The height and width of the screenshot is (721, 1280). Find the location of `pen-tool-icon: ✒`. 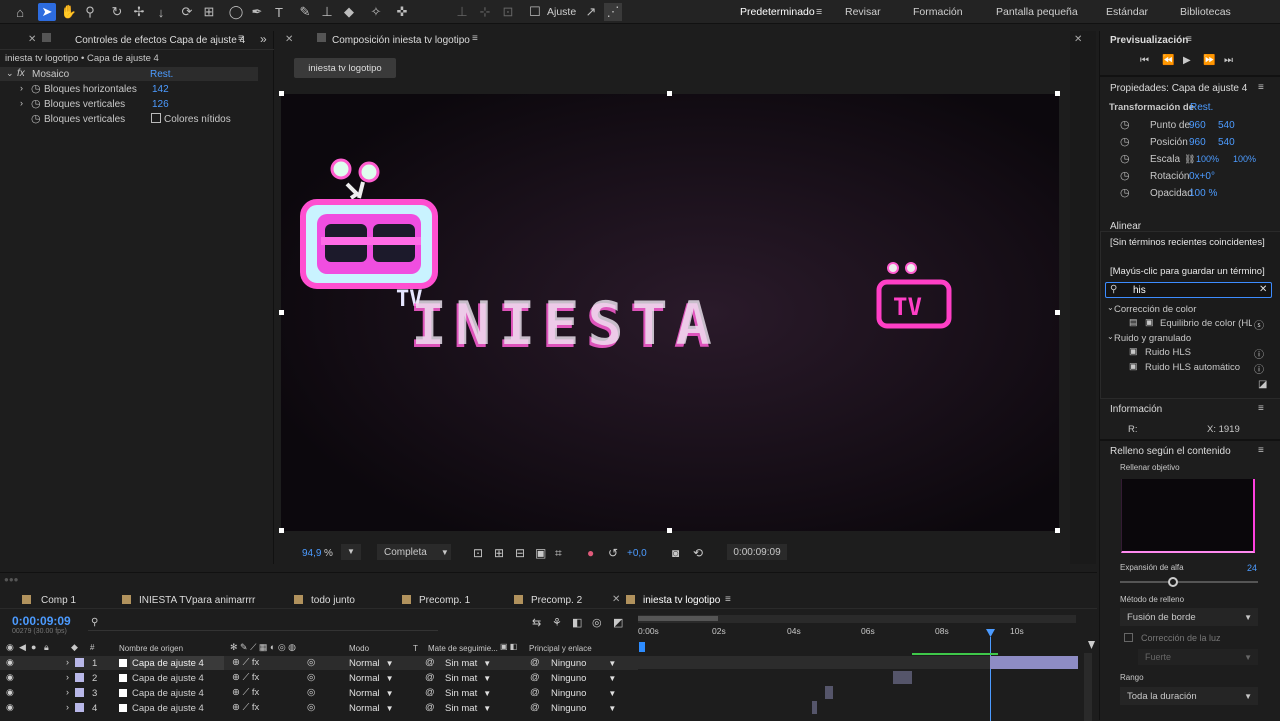

pen-tool-icon: ✒ is located at coordinates (257, 12).